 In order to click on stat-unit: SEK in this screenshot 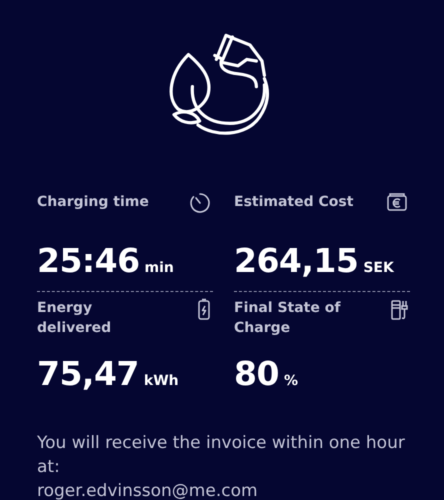, I will do `click(378, 268)`.